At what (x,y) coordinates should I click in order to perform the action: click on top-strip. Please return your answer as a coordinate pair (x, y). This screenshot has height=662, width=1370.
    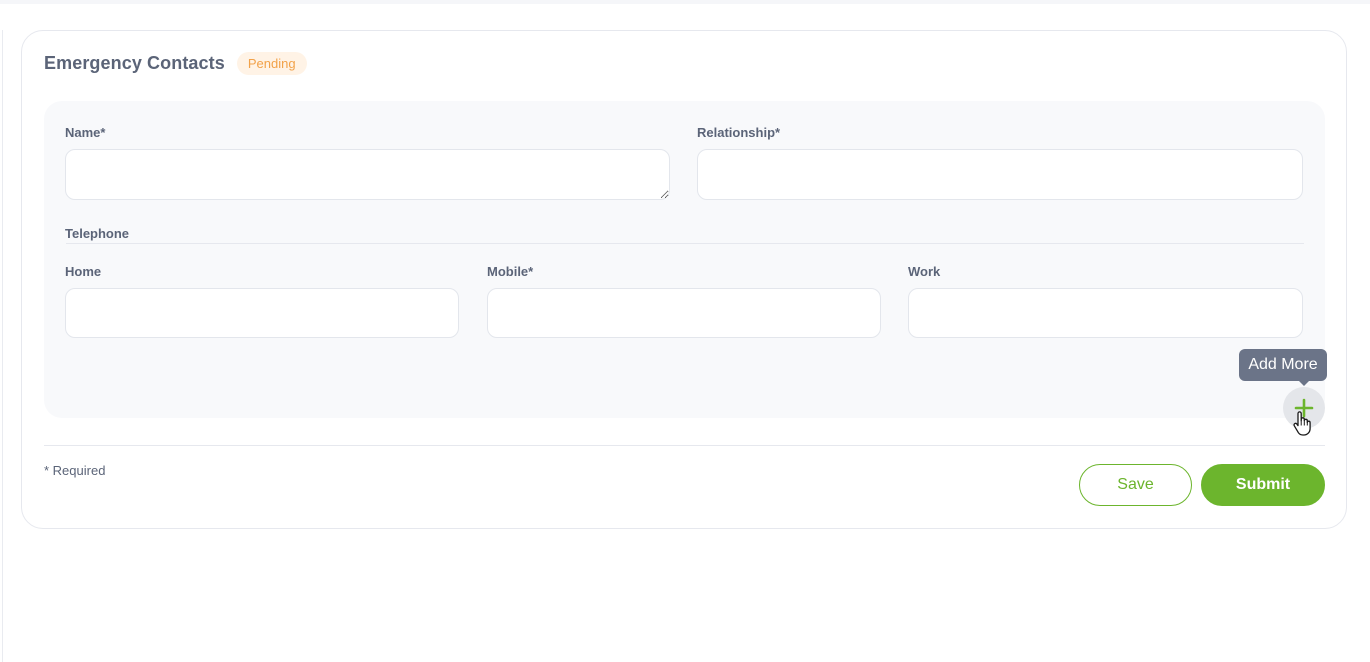
    Looking at the image, I should click on (685, 2).